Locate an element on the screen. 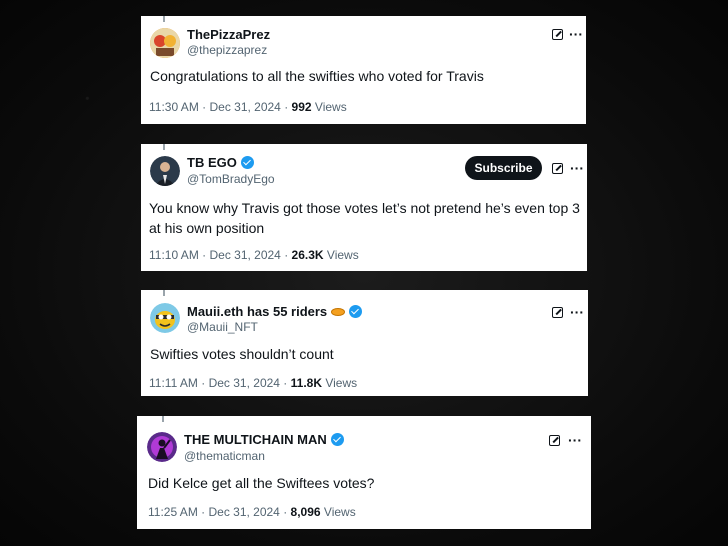  author-name: THE MULTICHAIN MAN is located at coordinates (264, 439).